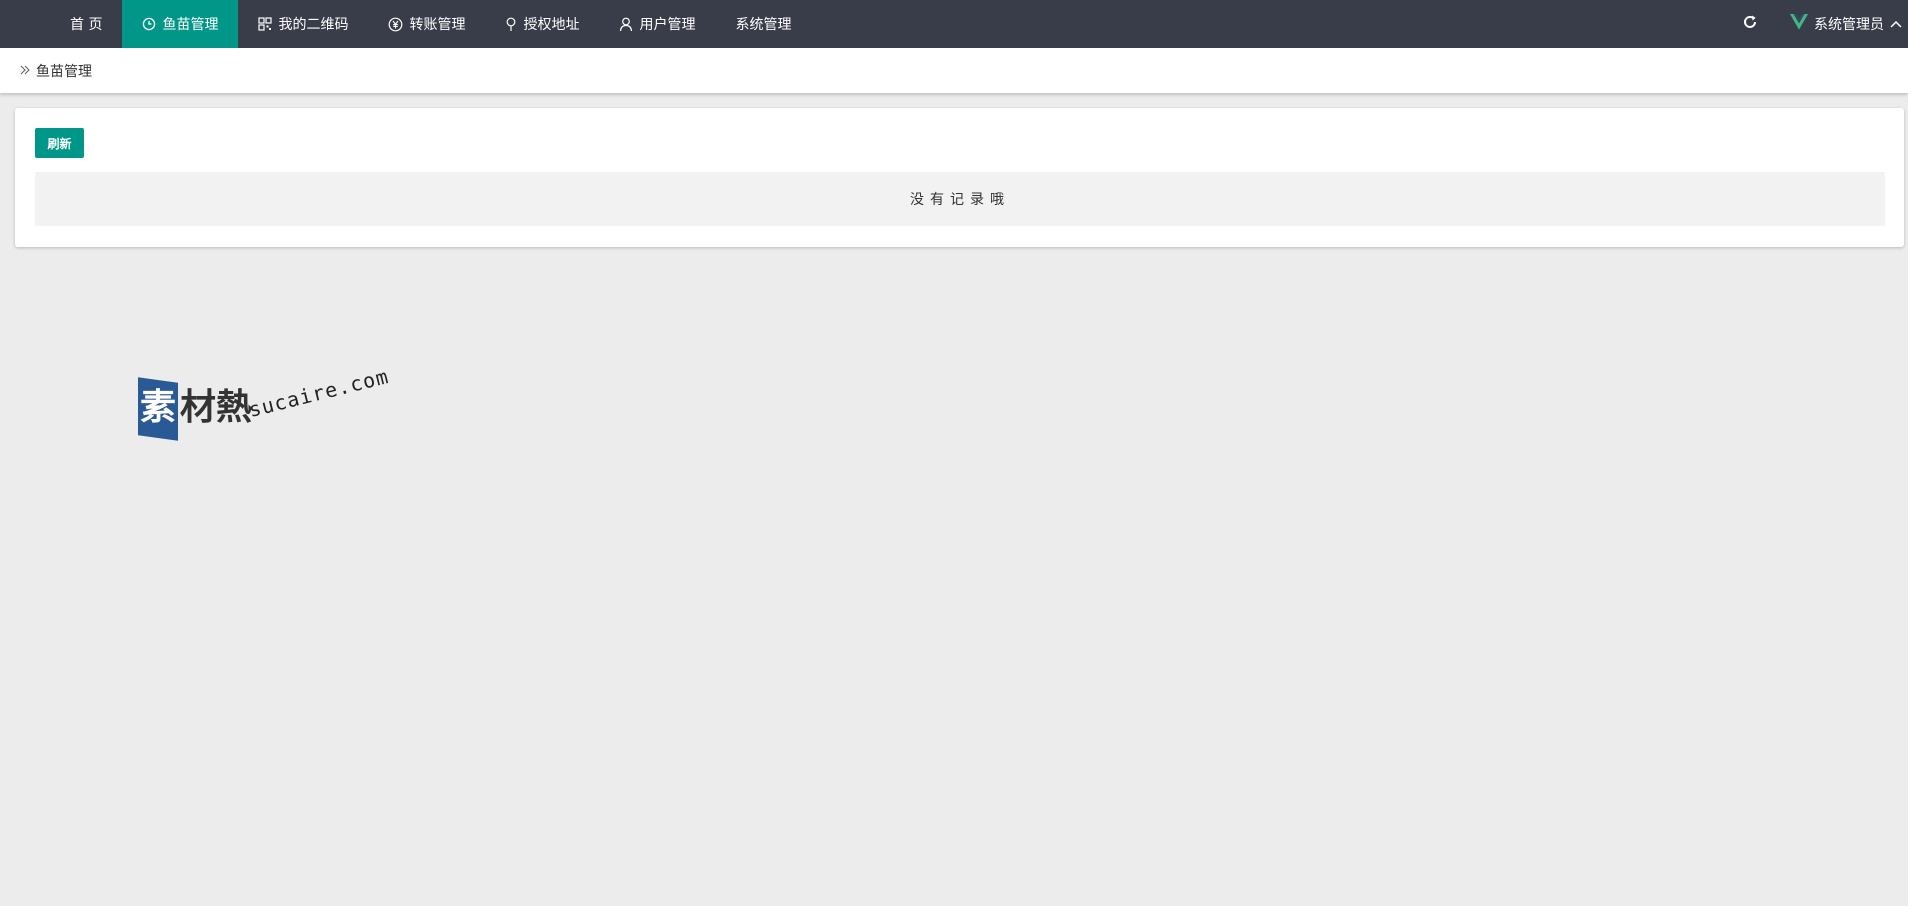 This screenshot has height=906, width=1908. I want to click on chevron-up-icon, so click(1896, 24).